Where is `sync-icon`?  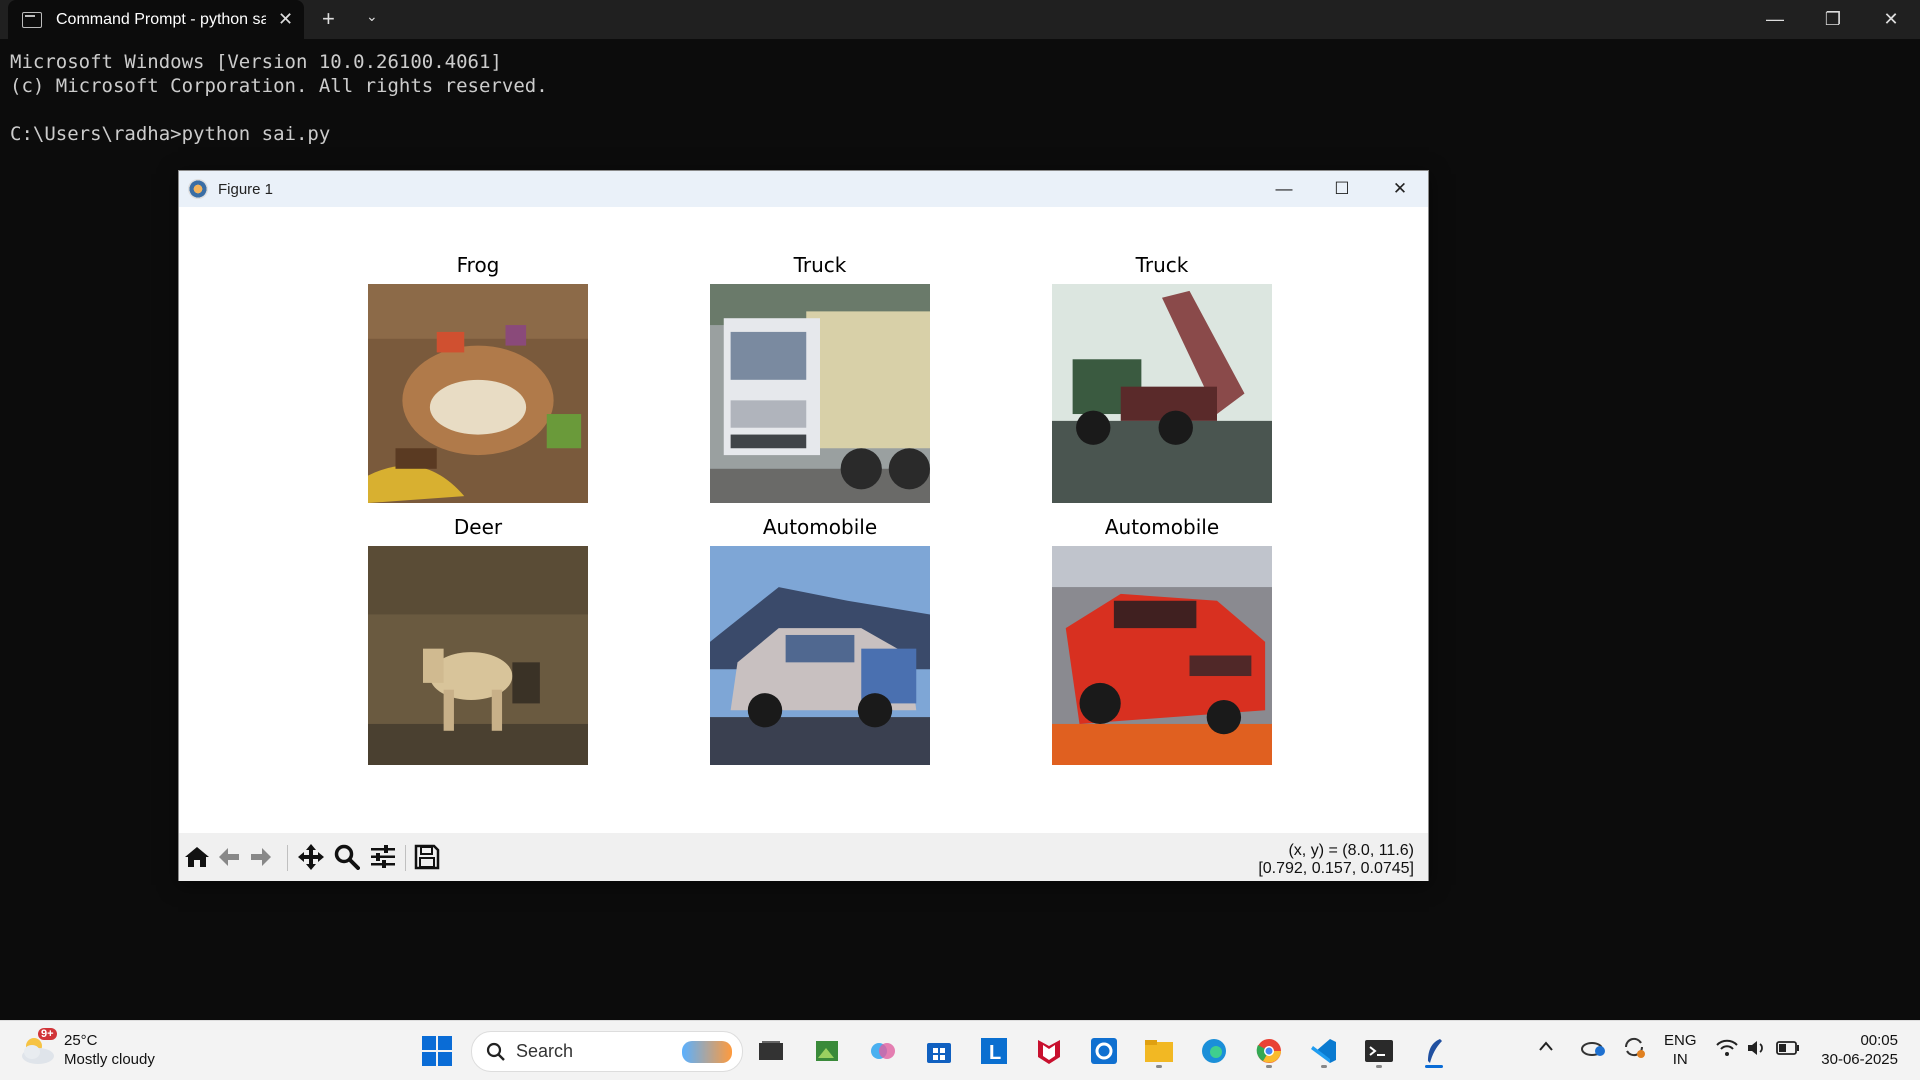
sync-icon is located at coordinates (1634, 1049).